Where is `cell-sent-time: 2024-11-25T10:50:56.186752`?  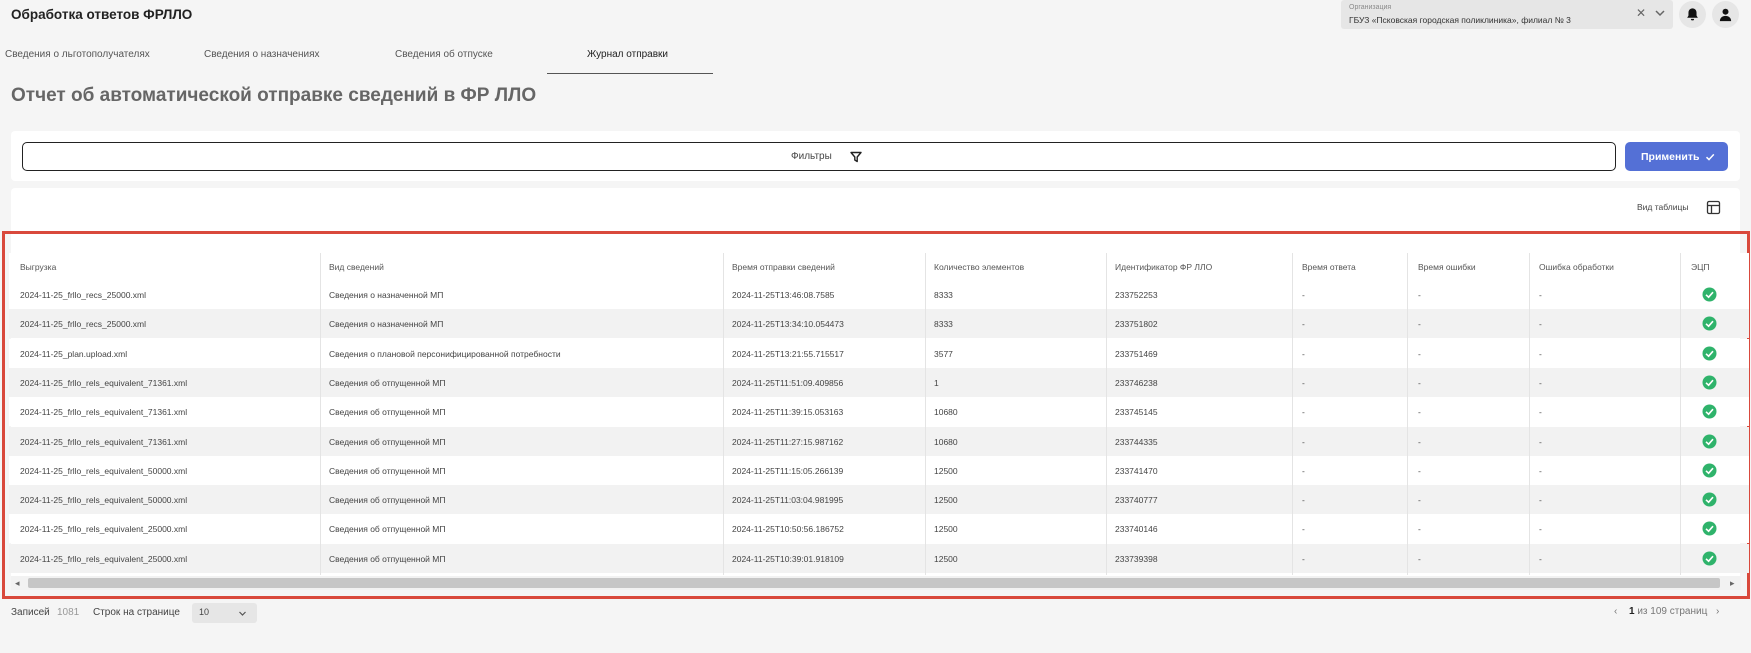
cell-sent-time: 2024-11-25T10:50:56.186752 is located at coordinates (788, 529).